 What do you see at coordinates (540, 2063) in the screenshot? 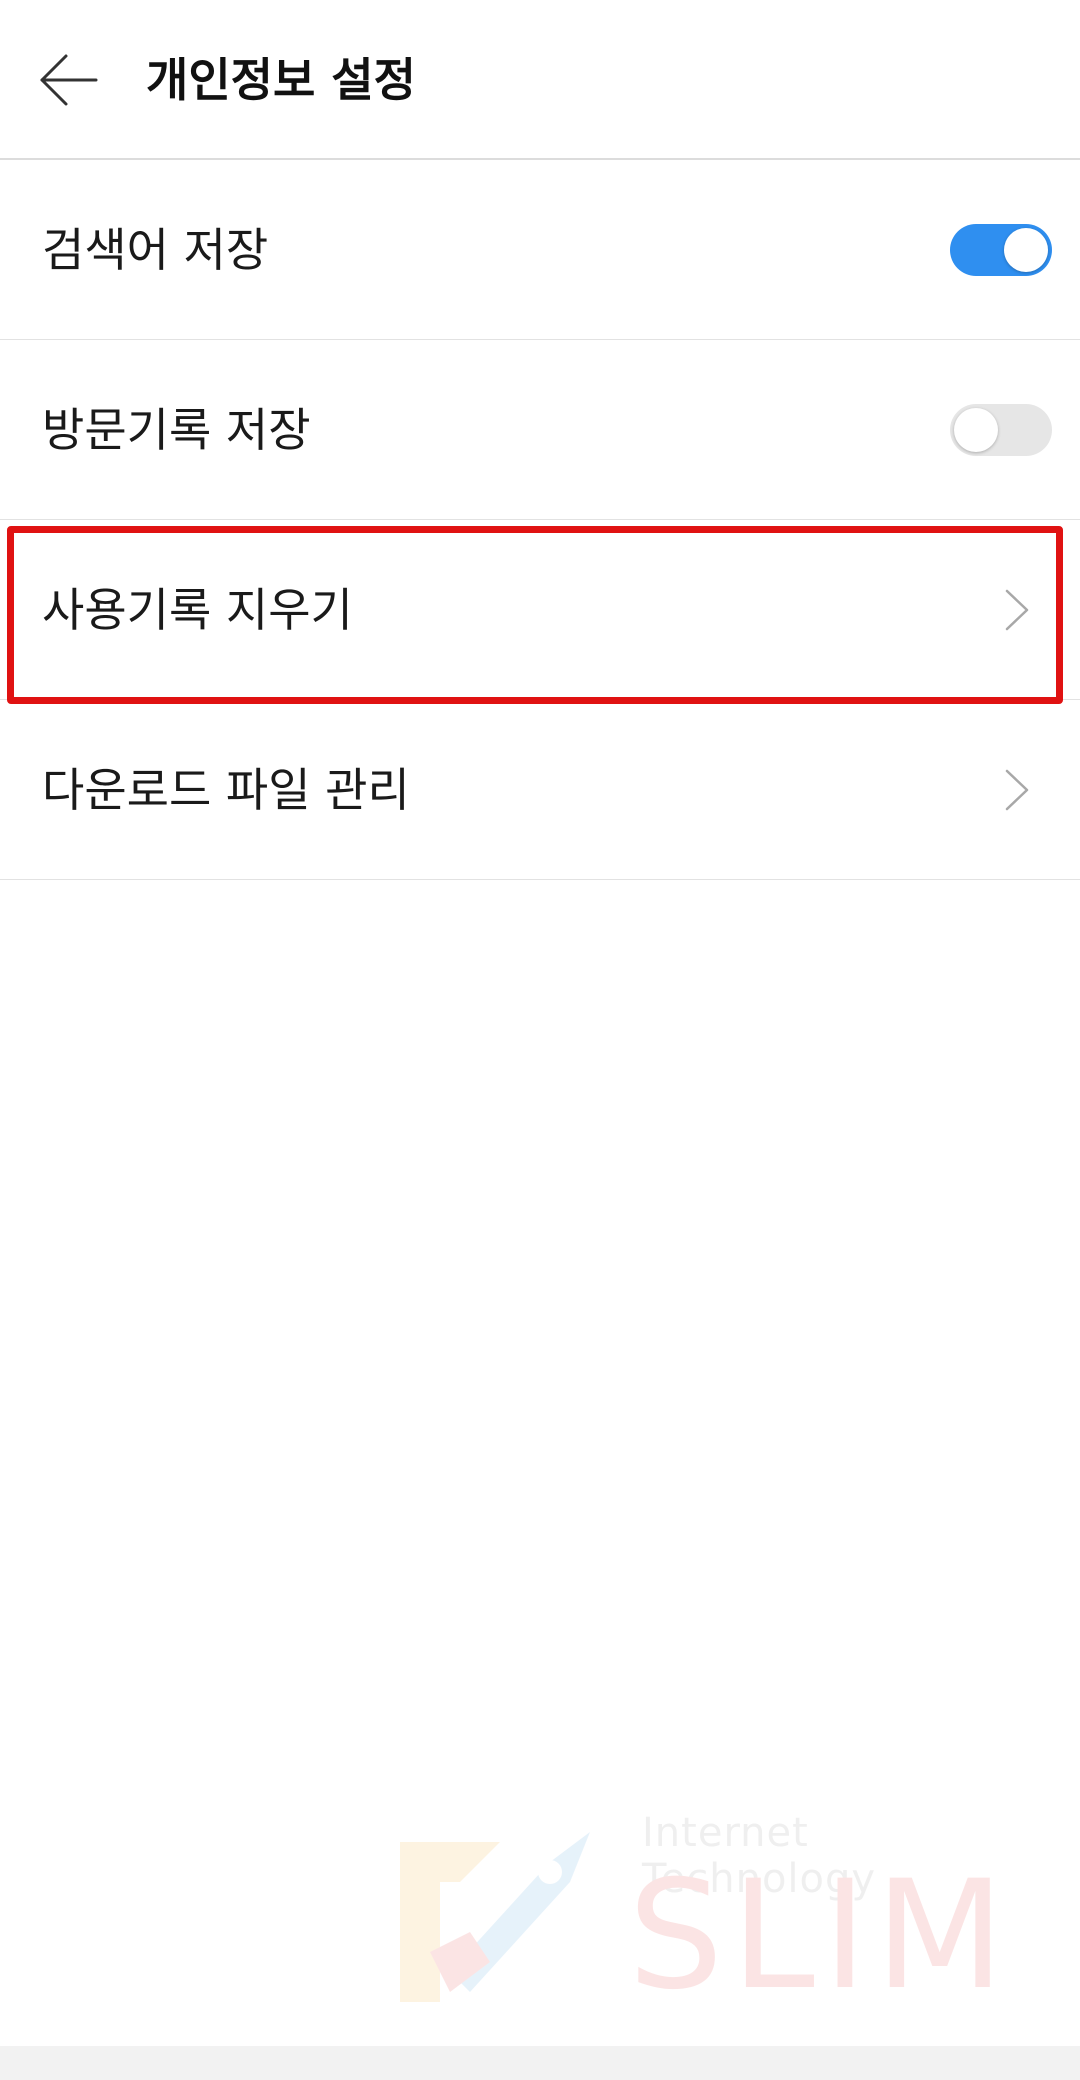
I see `bottom-strip` at bounding box center [540, 2063].